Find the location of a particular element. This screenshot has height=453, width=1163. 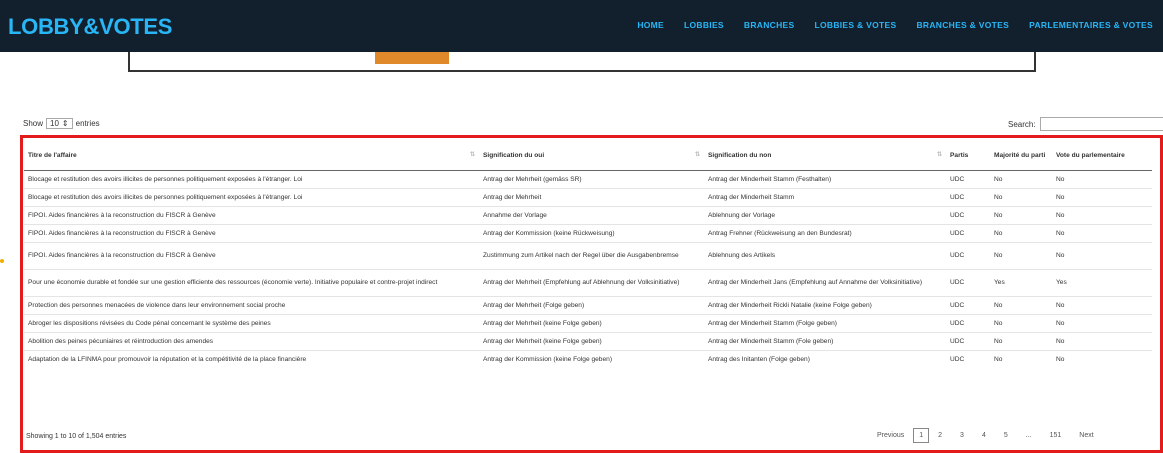

entries-select-value: 10 is located at coordinates (54, 123).